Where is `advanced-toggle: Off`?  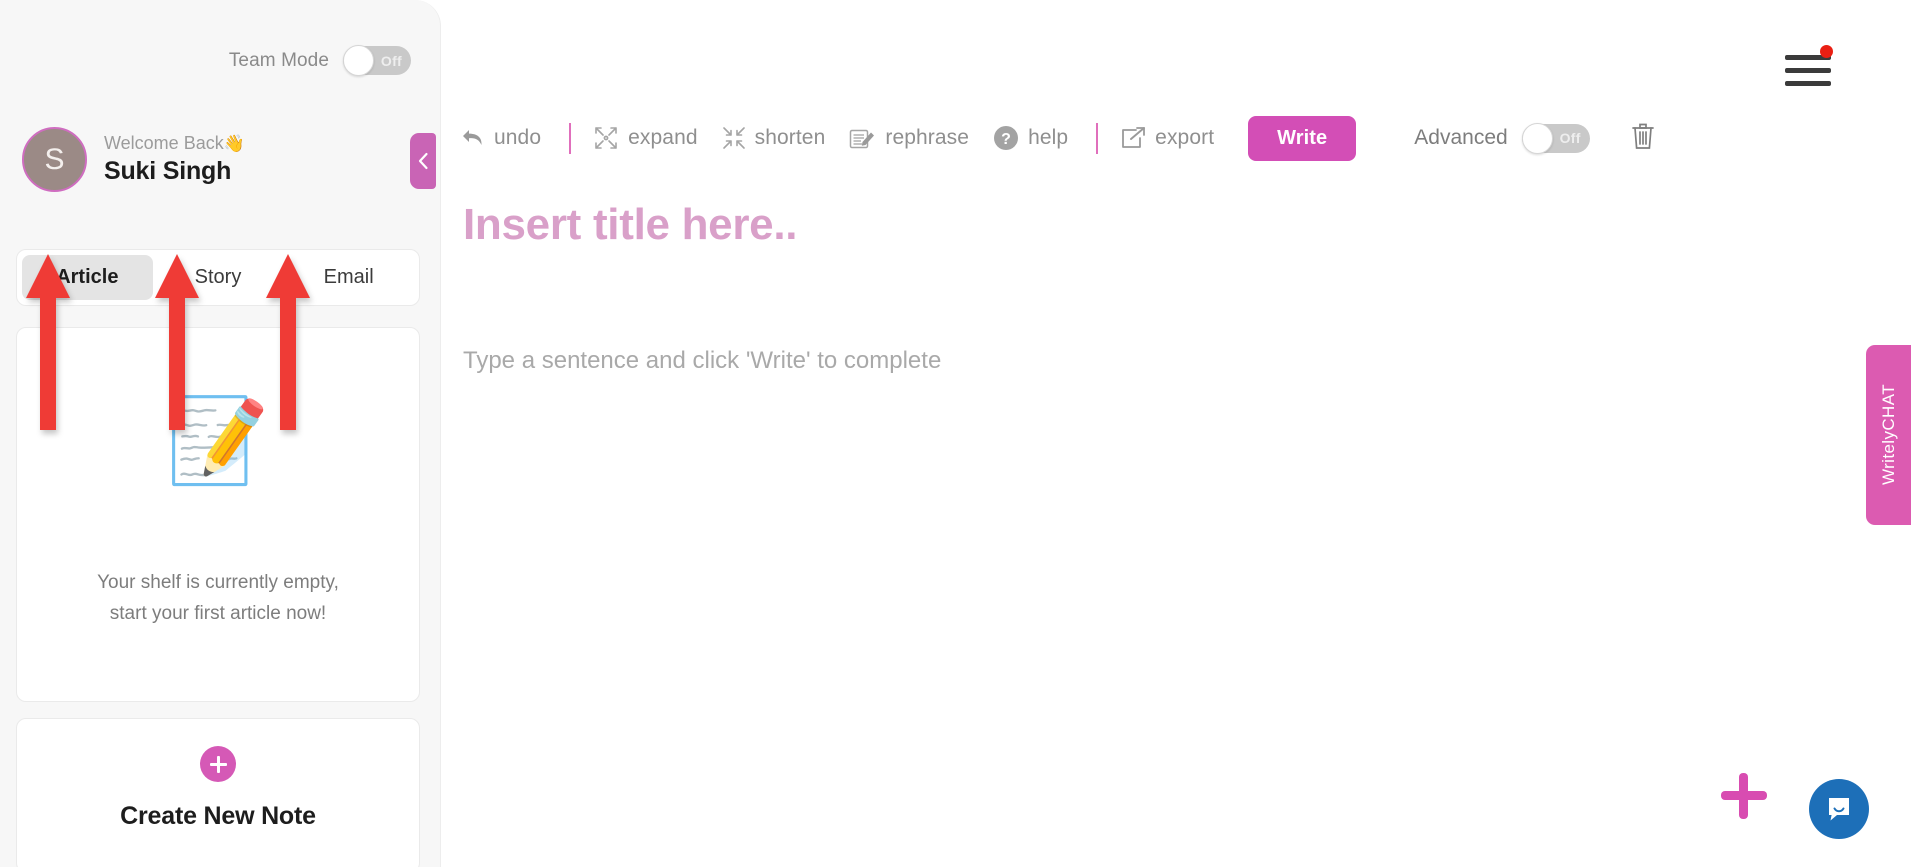
advanced-toggle: Off is located at coordinates (1555, 138).